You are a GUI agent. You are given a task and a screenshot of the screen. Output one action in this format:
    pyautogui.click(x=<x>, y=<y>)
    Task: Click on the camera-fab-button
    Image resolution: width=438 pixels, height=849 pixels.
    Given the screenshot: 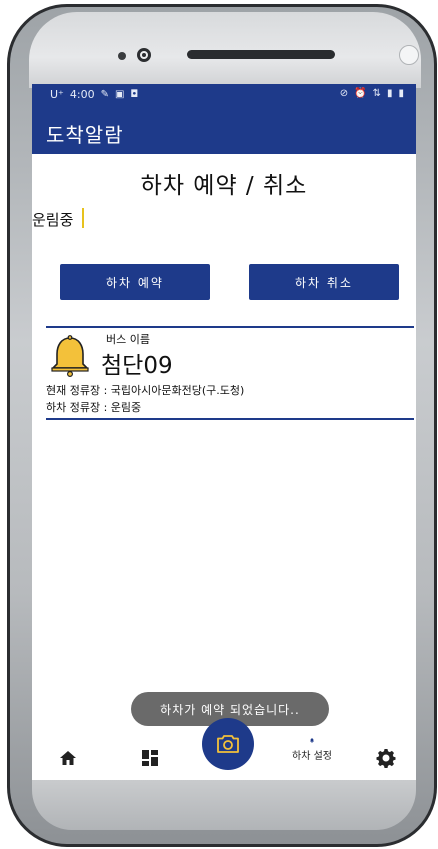 What is the action you would take?
    pyautogui.click(x=228, y=744)
    